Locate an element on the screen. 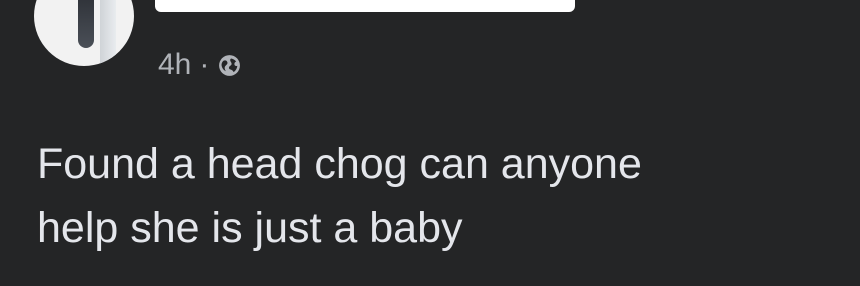 The height and width of the screenshot is (286, 860). post-timestamp: 4h is located at coordinates (174, 65).